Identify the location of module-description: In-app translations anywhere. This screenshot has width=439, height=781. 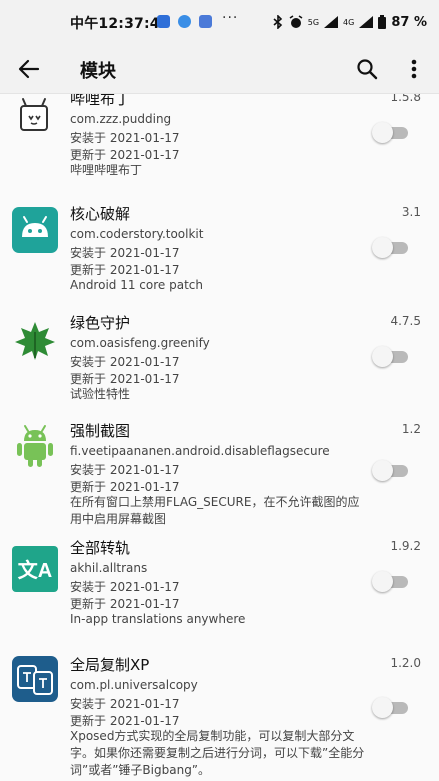
(158, 619).